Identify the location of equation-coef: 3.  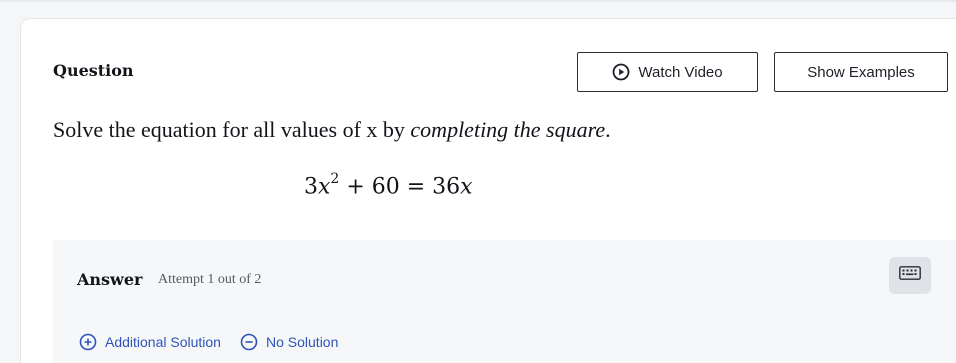
(311, 187).